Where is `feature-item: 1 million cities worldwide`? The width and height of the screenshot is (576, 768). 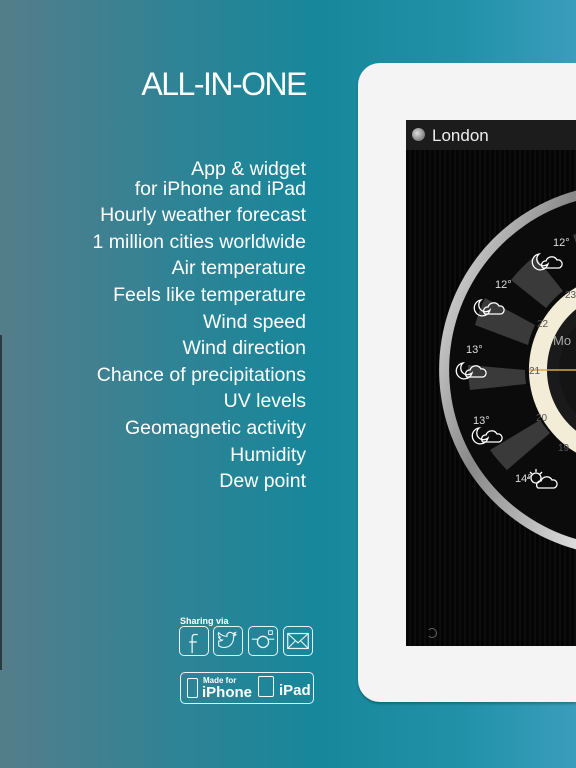 feature-item: 1 million cities worldwide is located at coordinates (199, 241).